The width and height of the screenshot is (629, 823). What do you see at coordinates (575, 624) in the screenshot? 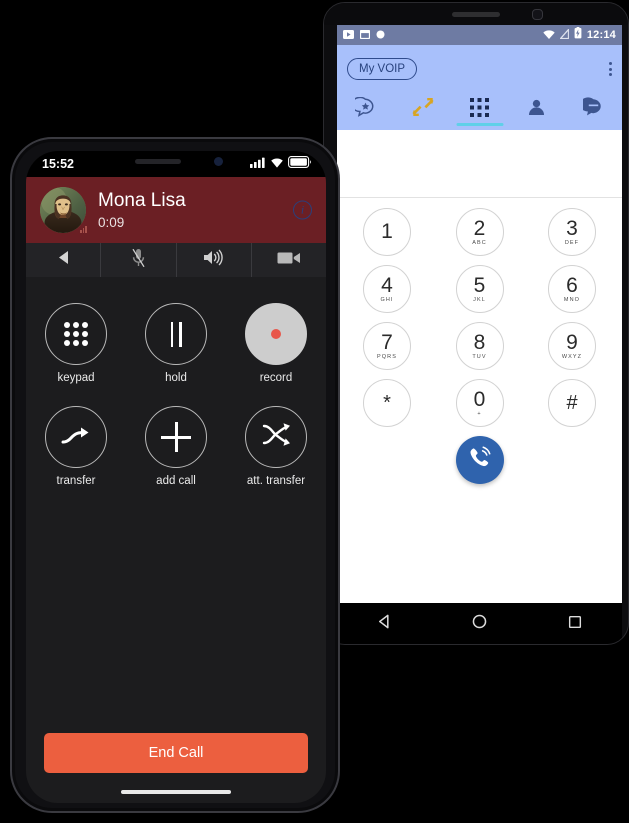
I see `recents-icon` at bounding box center [575, 624].